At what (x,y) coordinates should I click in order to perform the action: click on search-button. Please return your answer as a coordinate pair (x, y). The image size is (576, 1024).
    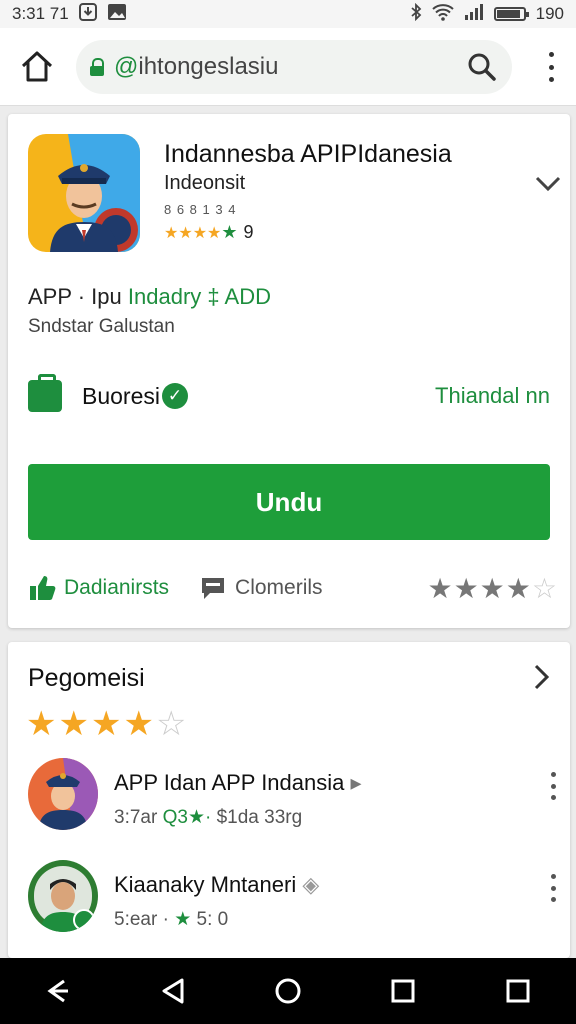
    Looking at the image, I should click on (482, 67).